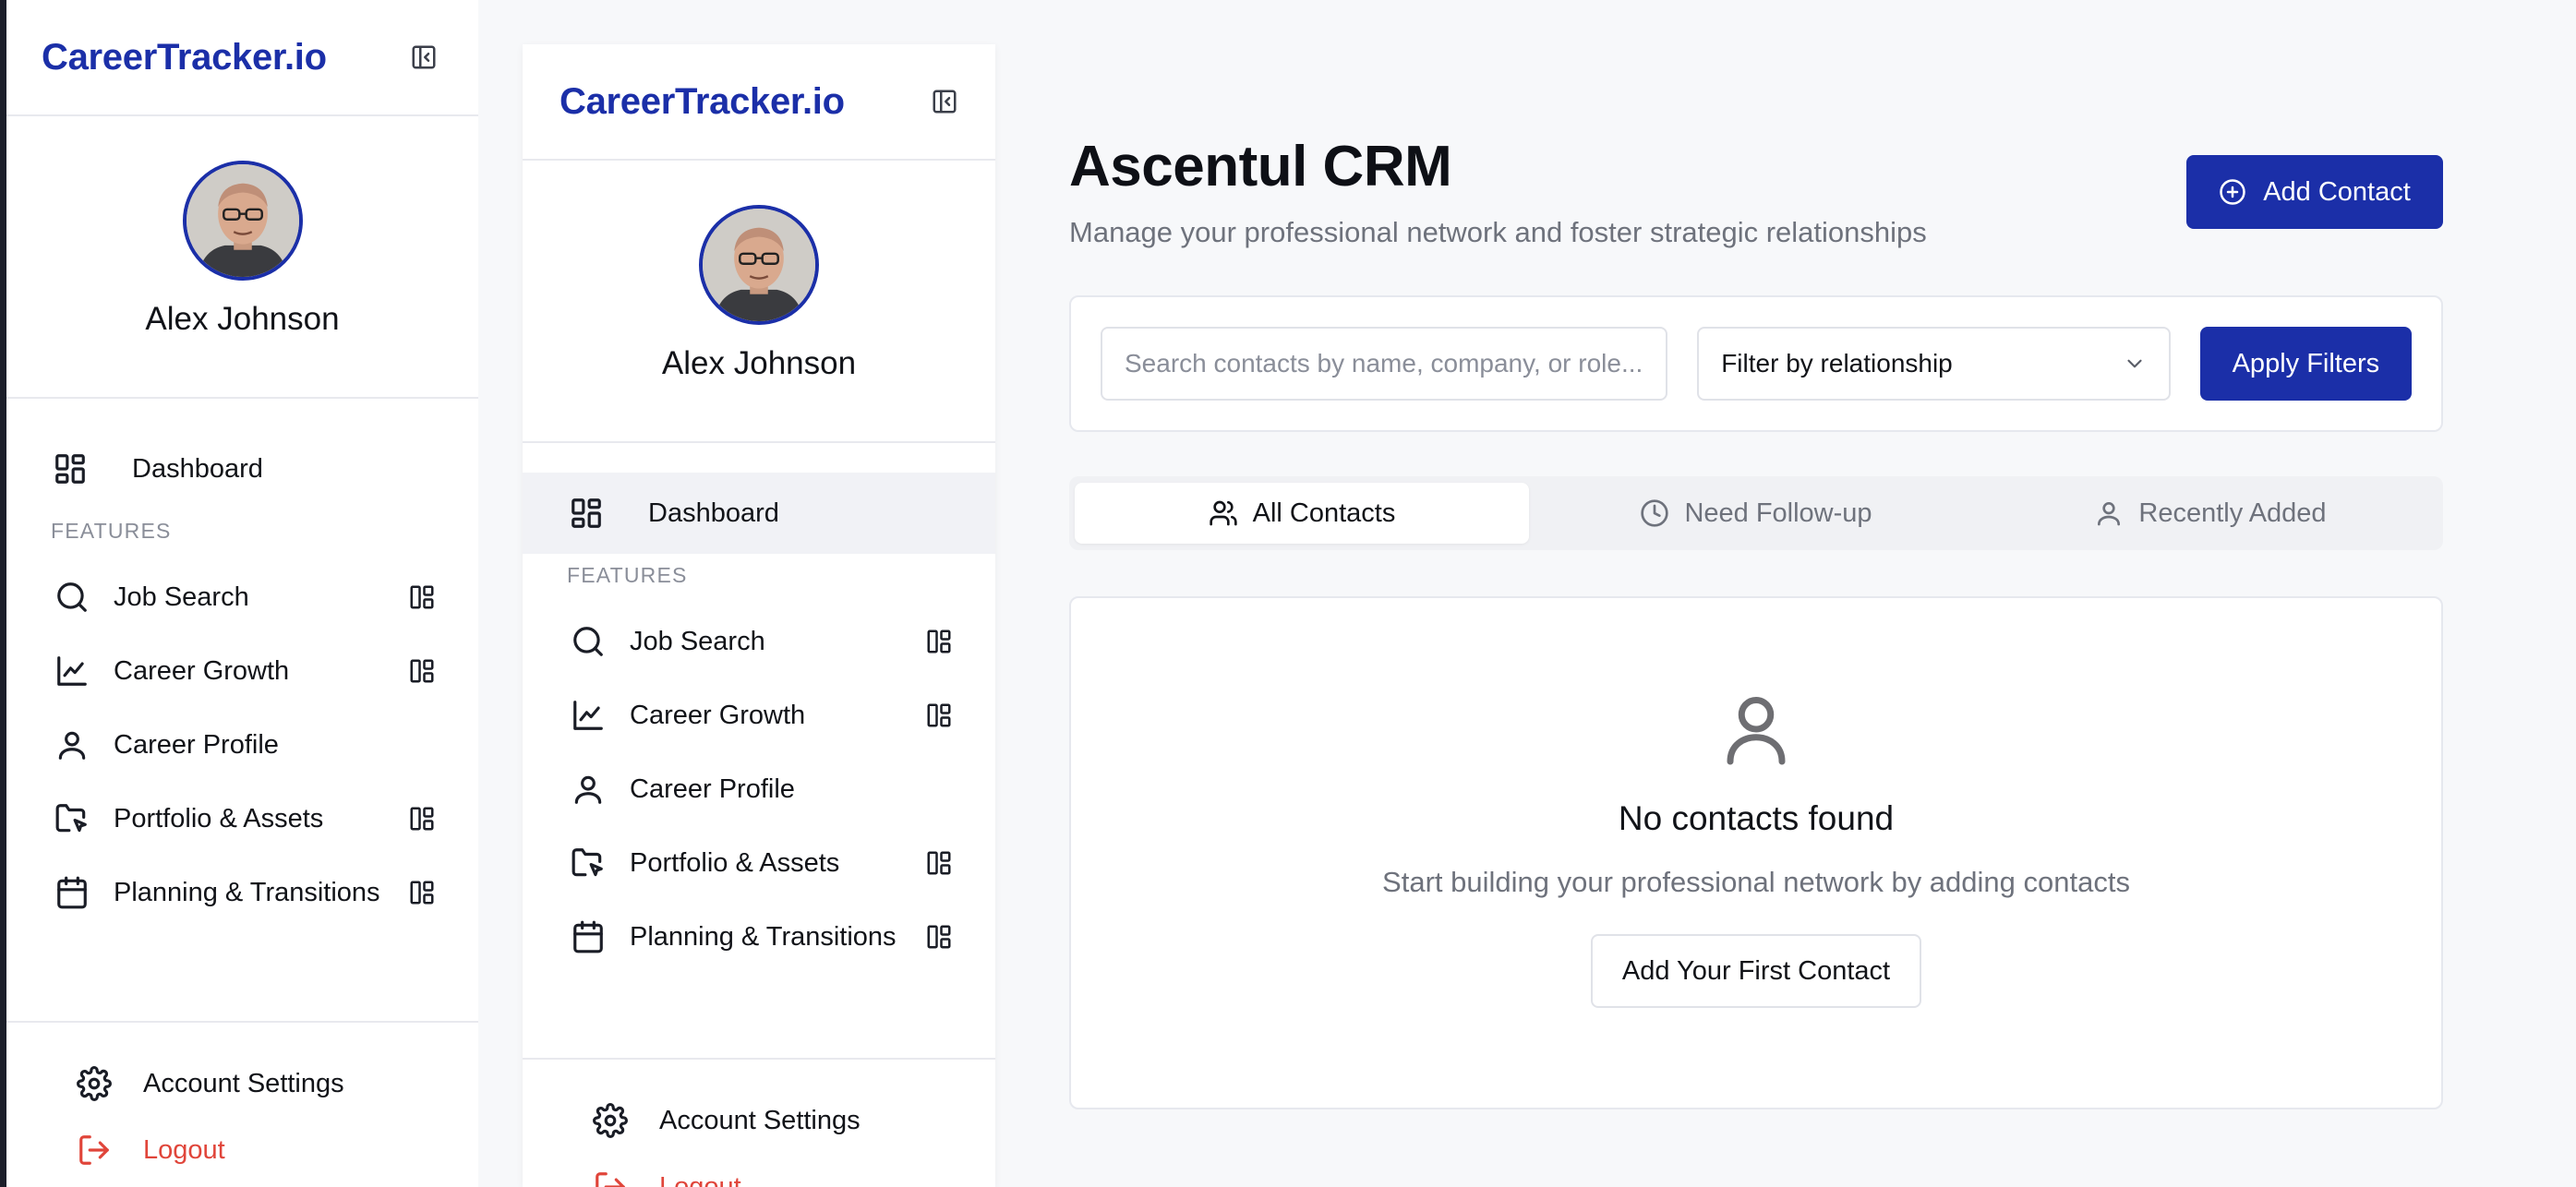 The image size is (2576, 1187). I want to click on search-input, so click(1384, 364).